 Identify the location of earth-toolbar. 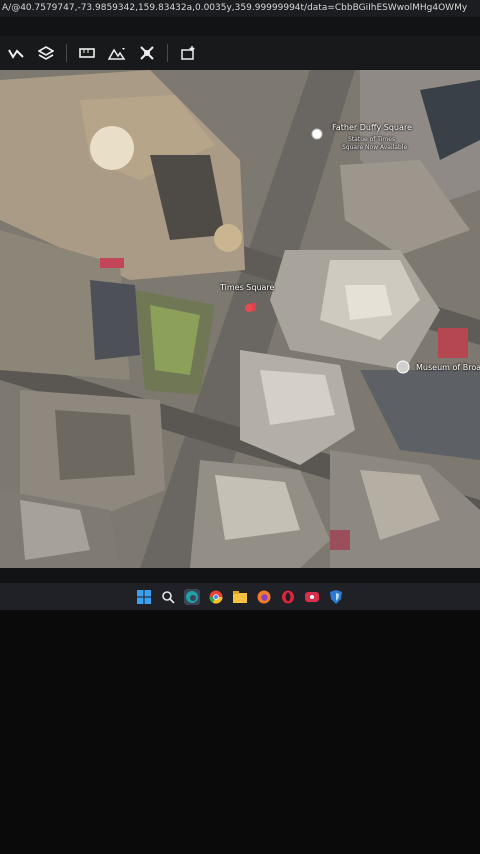
(240, 53).